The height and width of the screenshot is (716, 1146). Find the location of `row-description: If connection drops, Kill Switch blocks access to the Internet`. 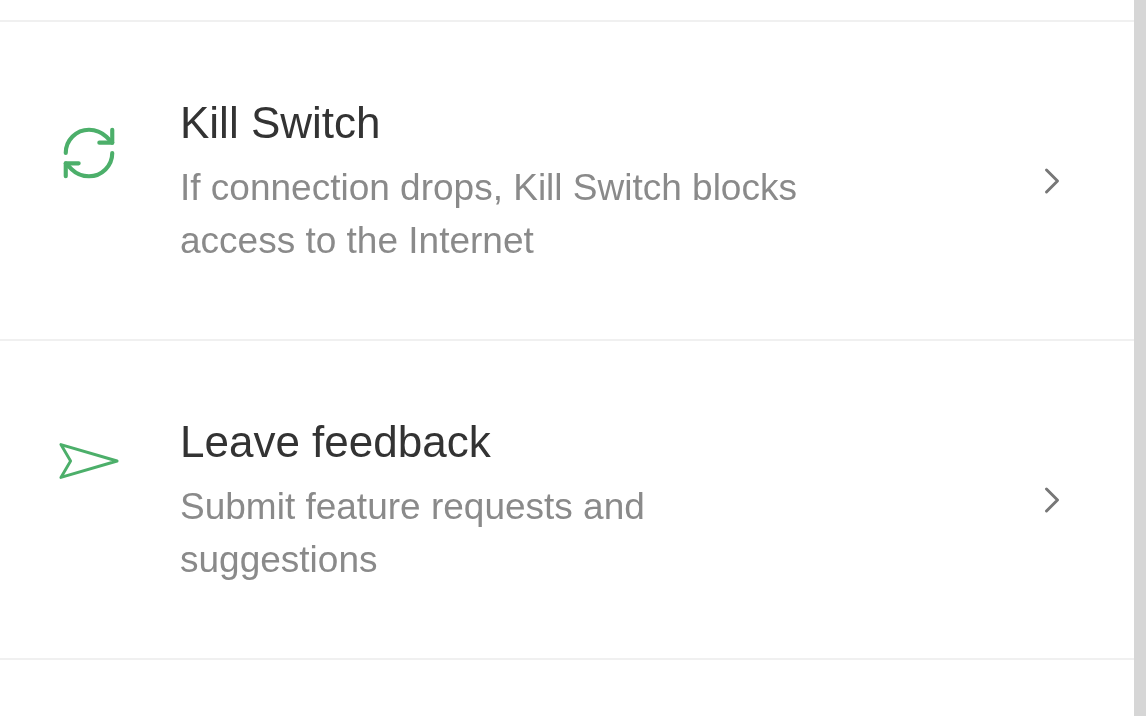

row-description: If connection drops, Kill Switch blocks access to the Internet is located at coordinates (489, 214).